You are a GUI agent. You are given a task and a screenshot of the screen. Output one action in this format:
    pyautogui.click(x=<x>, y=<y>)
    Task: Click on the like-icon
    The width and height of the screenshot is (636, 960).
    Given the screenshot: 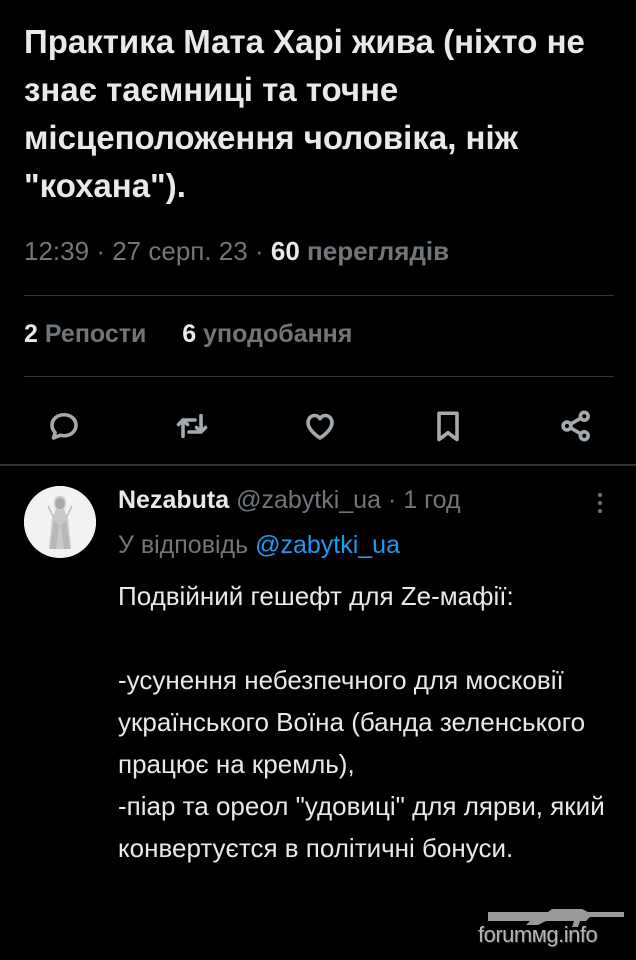 What is the action you would take?
    pyautogui.click(x=320, y=426)
    